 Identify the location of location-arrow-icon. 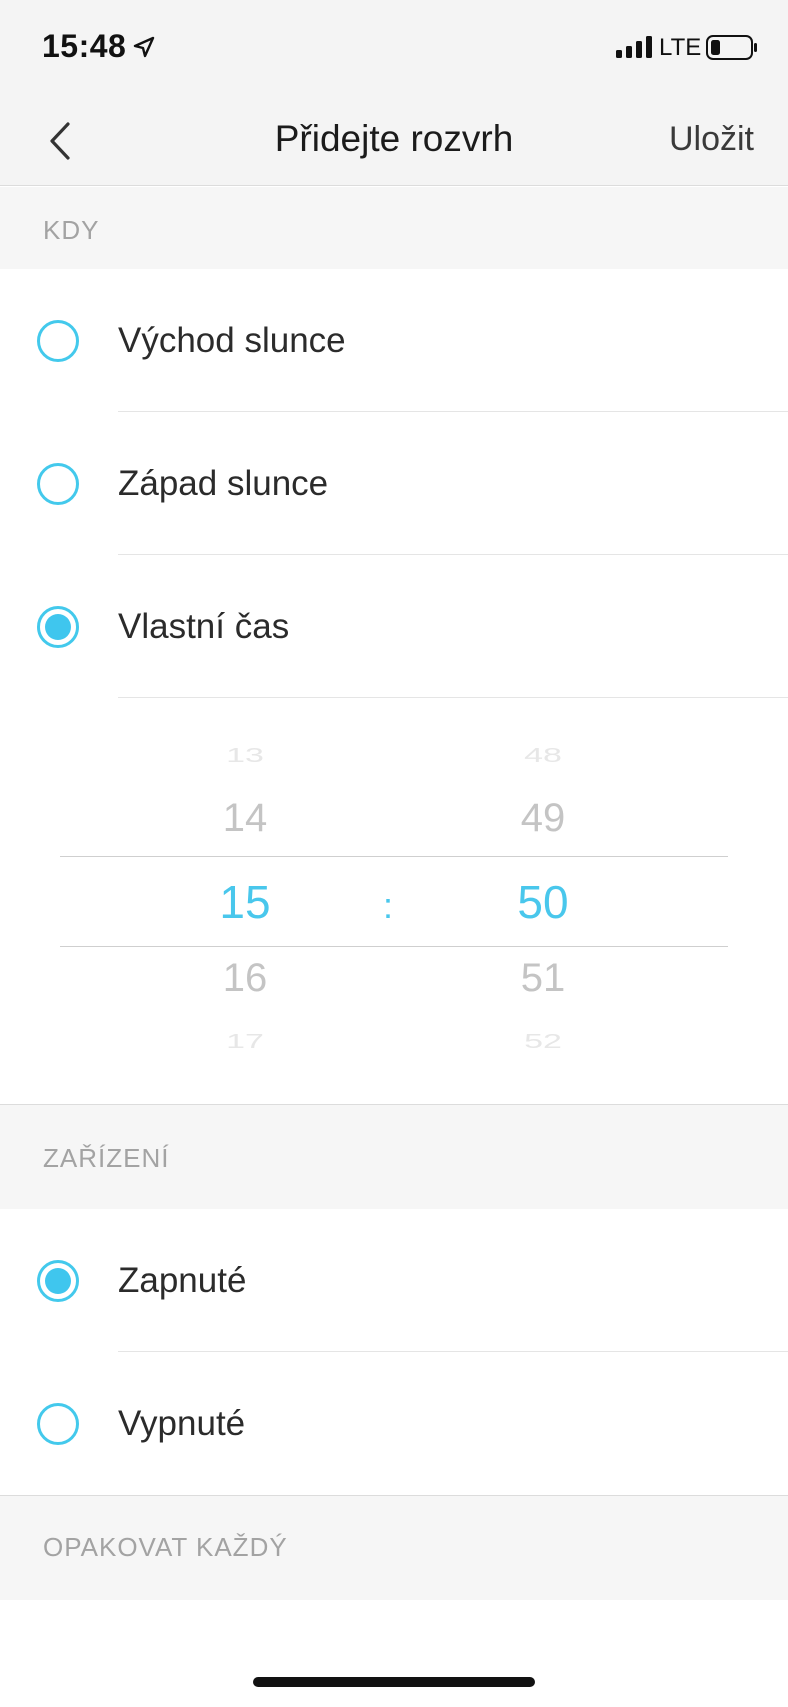
(144, 47).